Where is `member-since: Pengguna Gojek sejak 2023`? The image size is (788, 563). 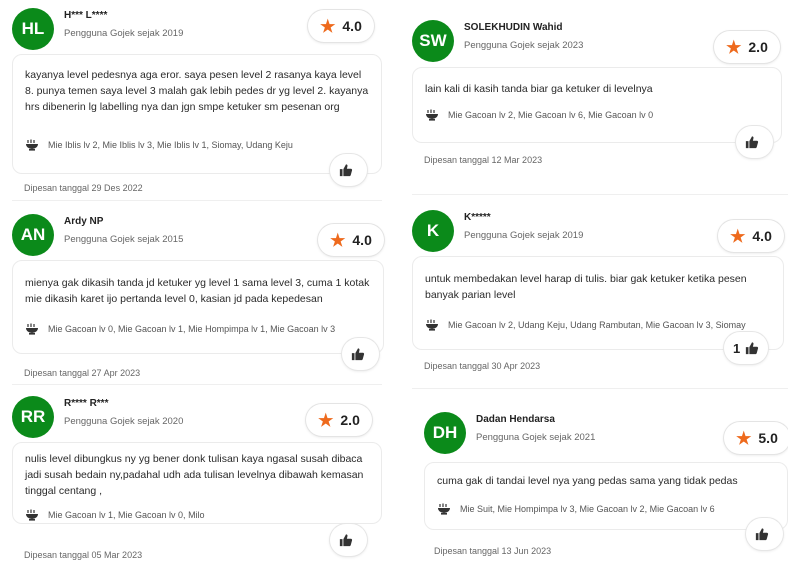
member-since: Pengguna Gojek sejak 2023 is located at coordinates (524, 45).